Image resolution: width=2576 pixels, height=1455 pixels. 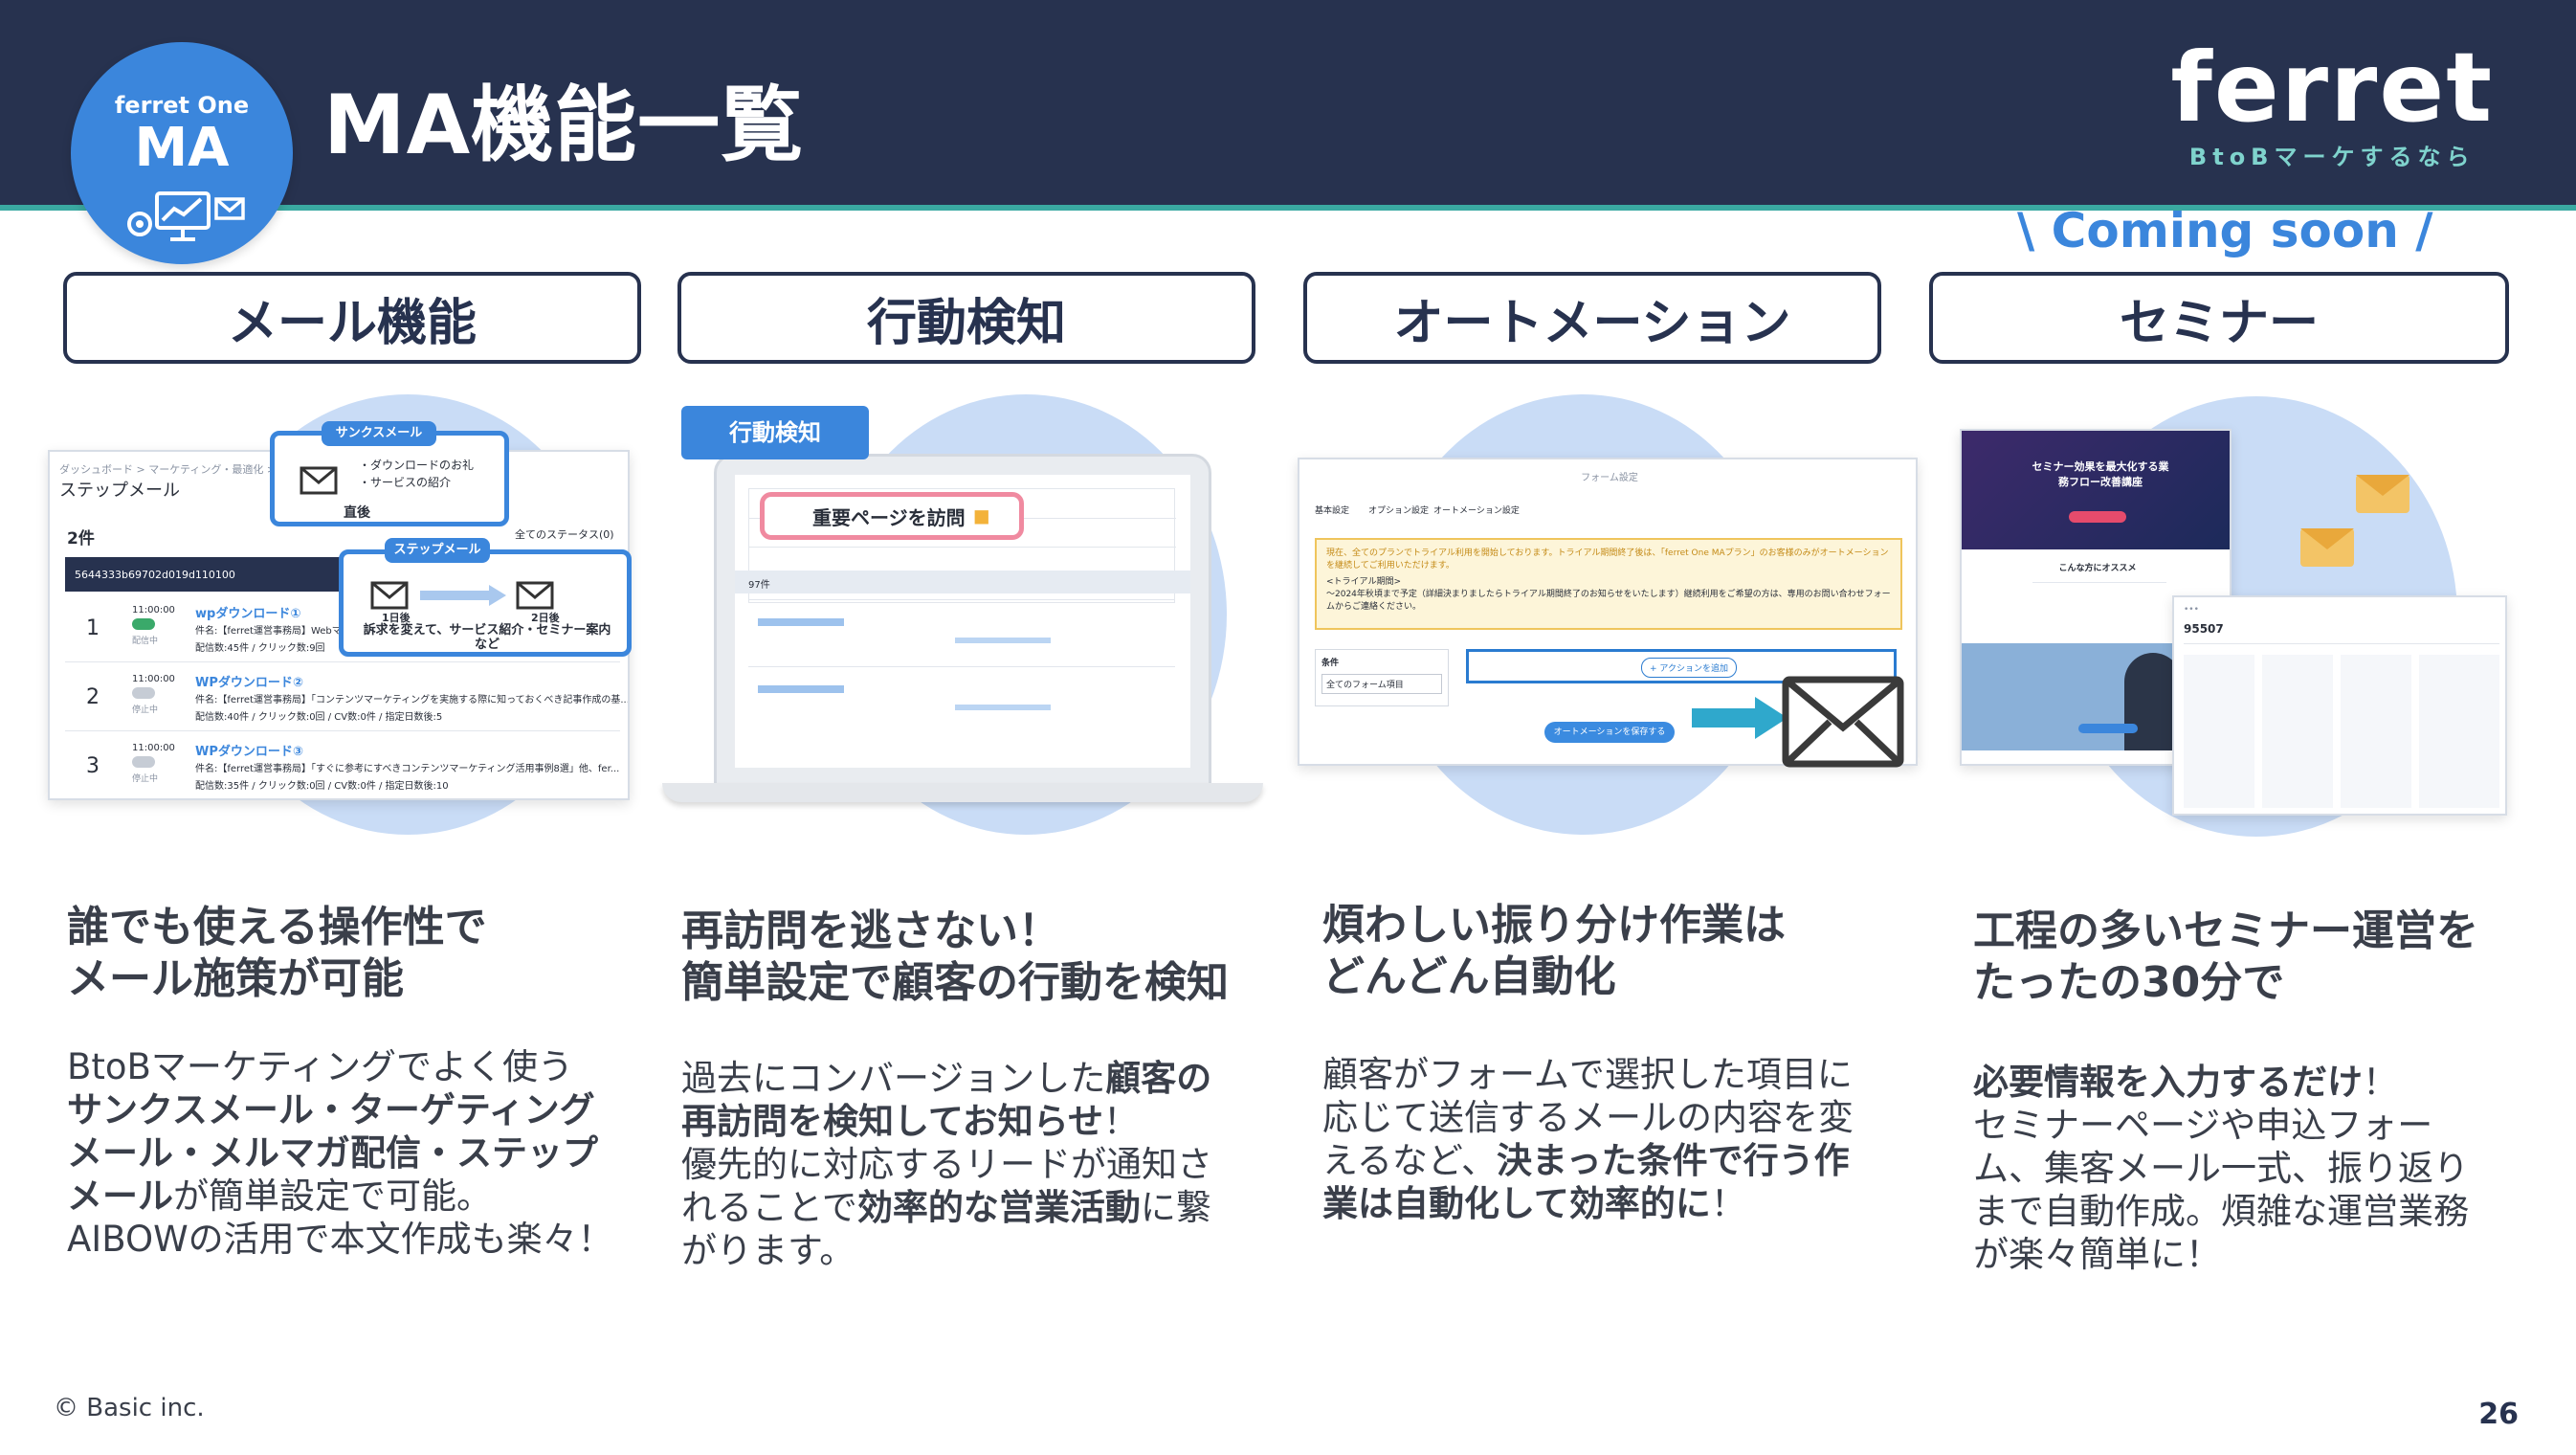 I want to click on bell-icon: ◼, so click(x=981, y=516).